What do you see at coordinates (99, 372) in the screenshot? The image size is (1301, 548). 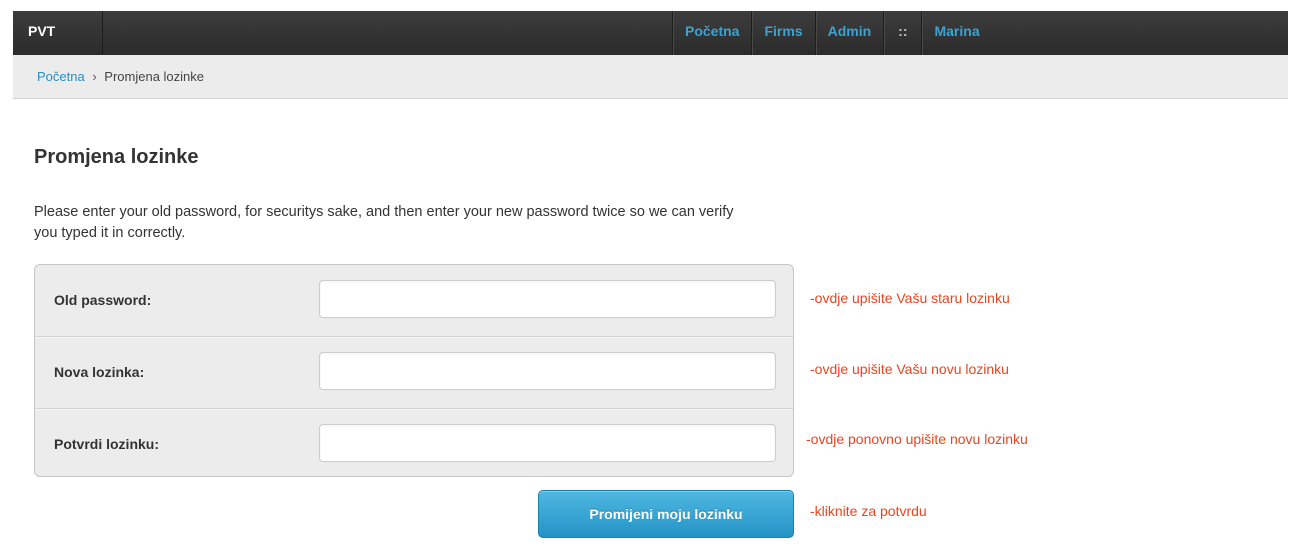 I see `new-password-label: Nova lozinka:` at bounding box center [99, 372].